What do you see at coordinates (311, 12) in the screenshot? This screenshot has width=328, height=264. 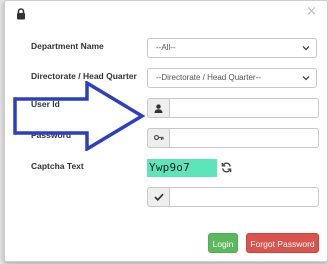 I see `close-icon: ×` at bounding box center [311, 12].